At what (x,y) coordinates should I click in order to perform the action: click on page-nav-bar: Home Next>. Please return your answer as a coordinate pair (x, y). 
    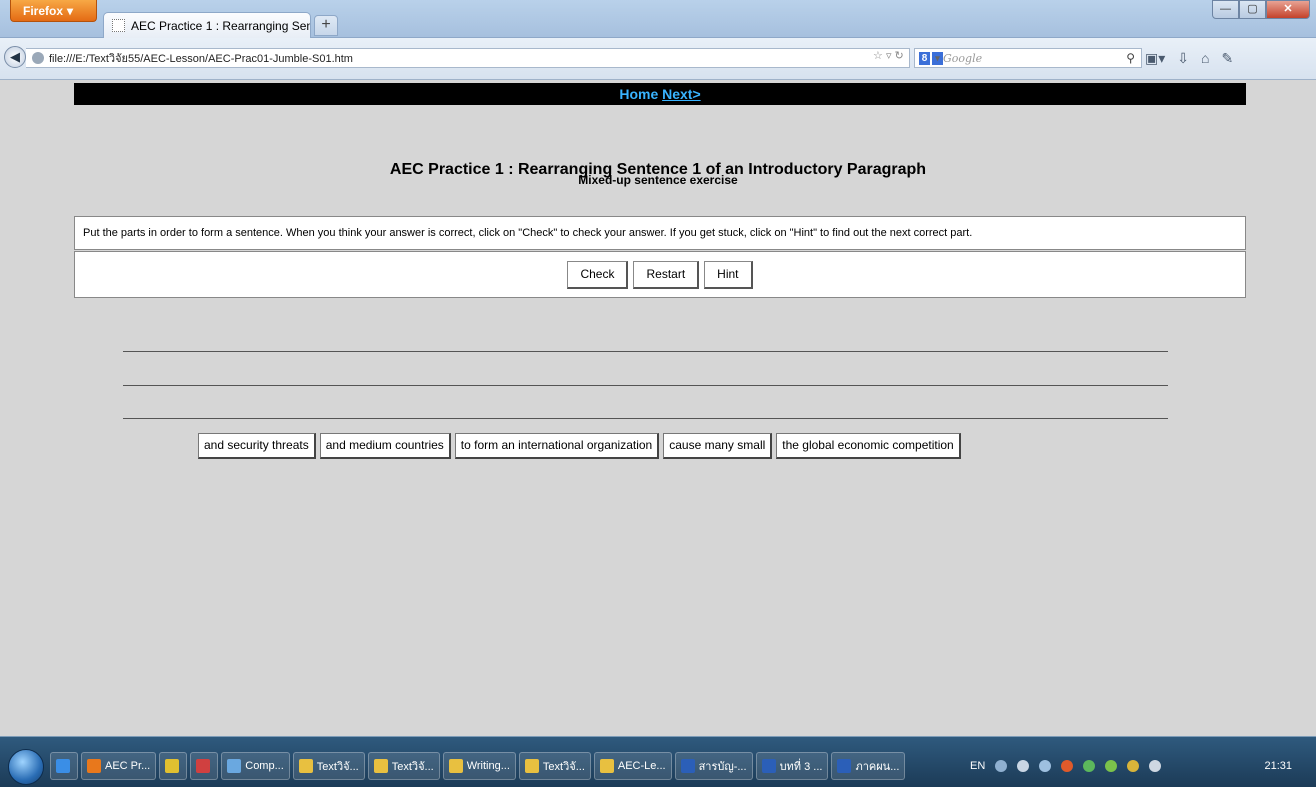
    Looking at the image, I should click on (660, 94).